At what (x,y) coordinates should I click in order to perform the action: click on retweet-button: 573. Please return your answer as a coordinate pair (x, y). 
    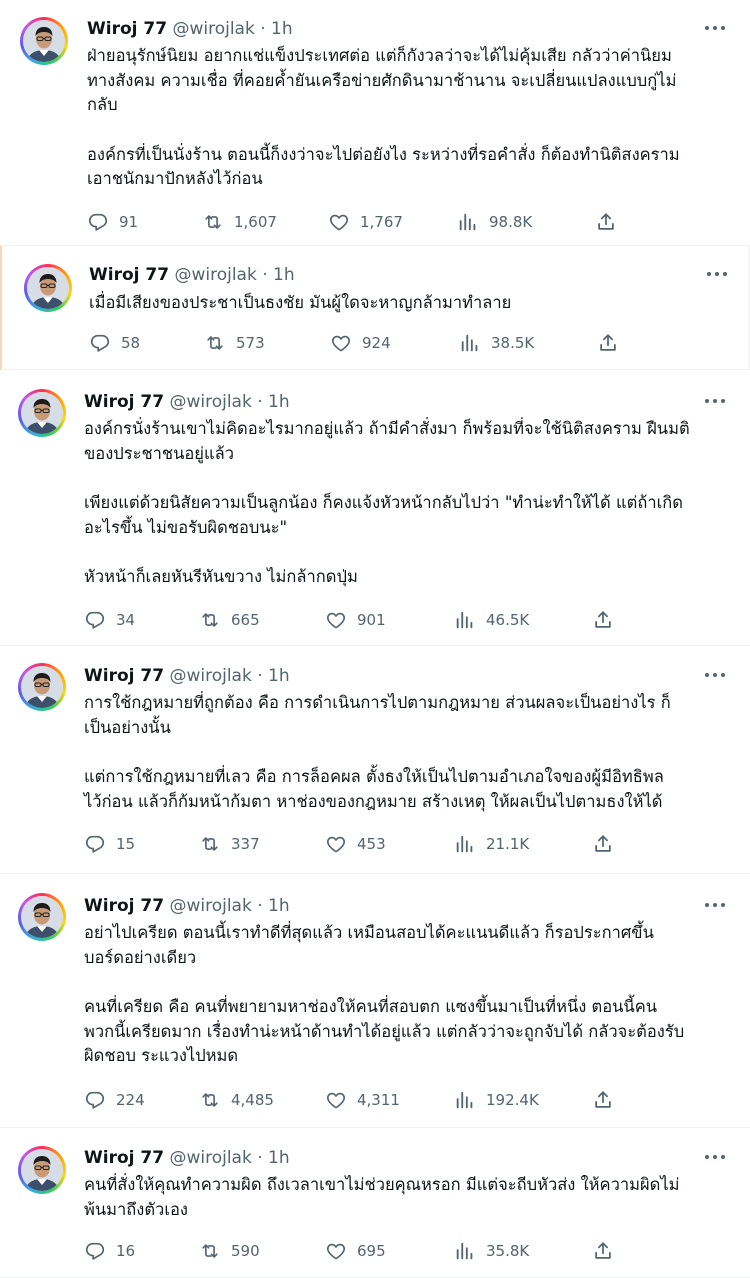
    Looking at the image, I should click on (234, 343).